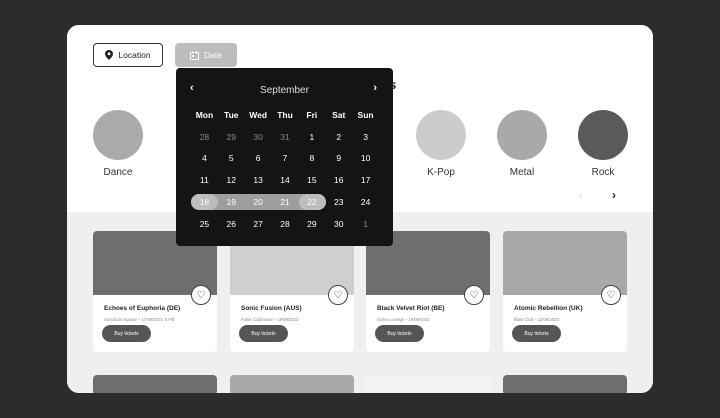 The width and height of the screenshot is (720, 418). I want to click on event-subtitle: Pulse Clubhouse – 19/09/2023, so click(270, 319).